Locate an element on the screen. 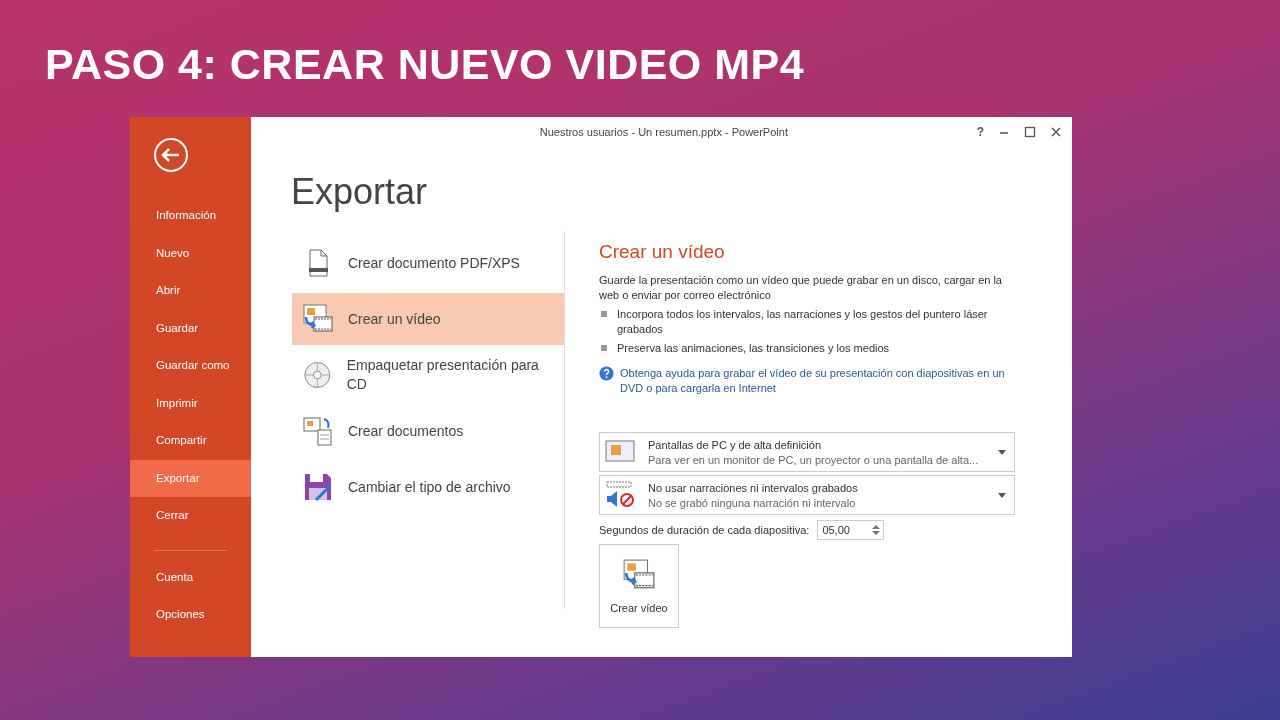 This screenshot has height=720, width=1280. export-option: Crear documento PDF/XPS is located at coordinates (428, 263).